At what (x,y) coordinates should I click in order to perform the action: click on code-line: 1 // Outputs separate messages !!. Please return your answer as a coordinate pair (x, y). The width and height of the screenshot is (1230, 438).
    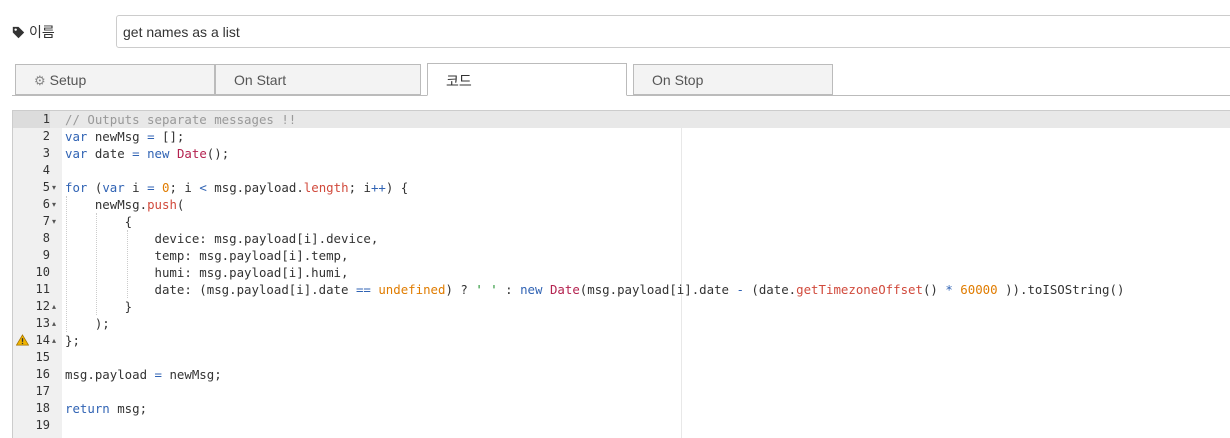
    Looking at the image, I should click on (621, 119).